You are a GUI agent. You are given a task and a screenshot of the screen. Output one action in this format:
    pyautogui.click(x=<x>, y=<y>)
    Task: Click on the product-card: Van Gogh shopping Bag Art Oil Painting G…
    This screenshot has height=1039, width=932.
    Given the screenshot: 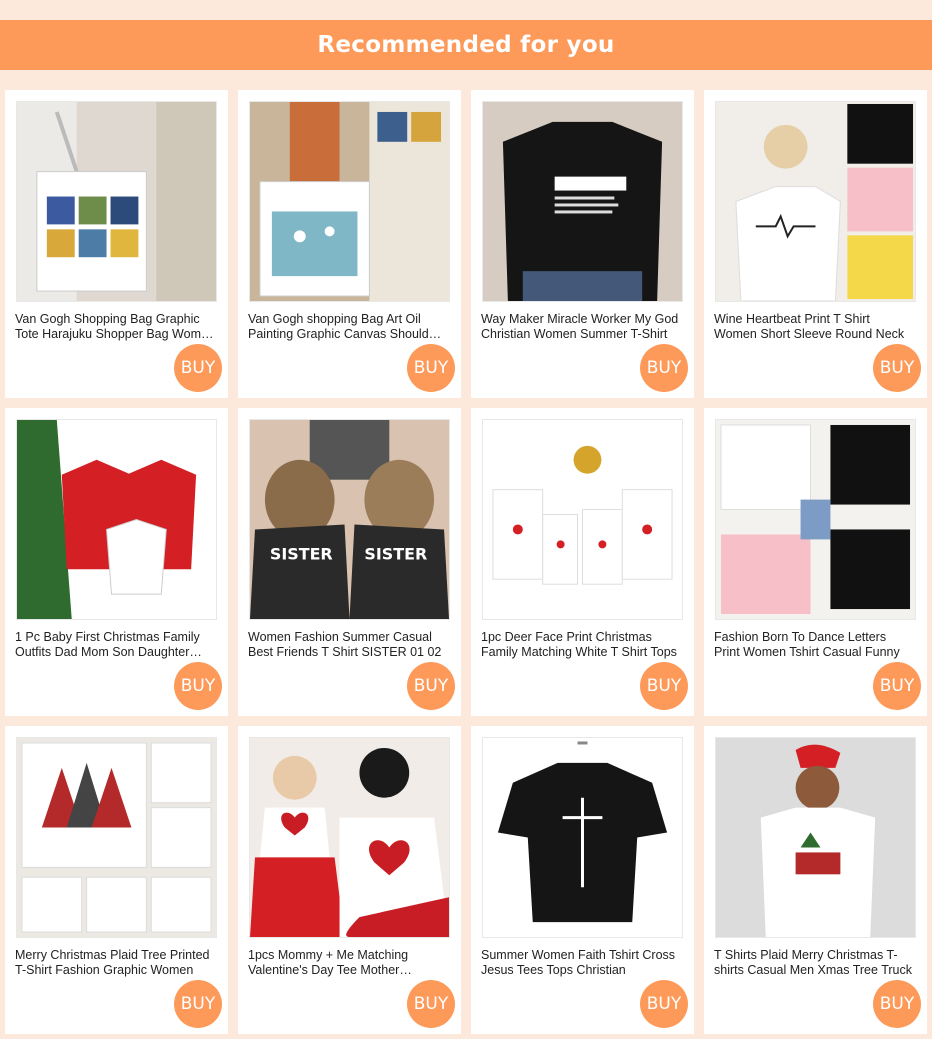 What is the action you would take?
    pyautogui.click(x=349, y=244)
    